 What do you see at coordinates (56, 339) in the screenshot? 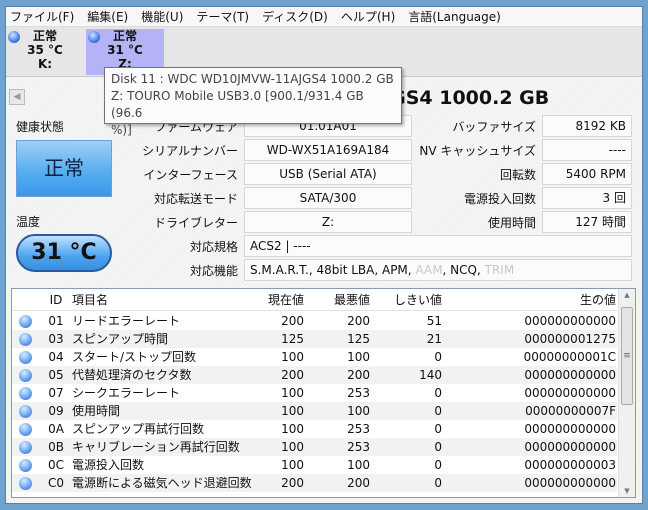
I see `attr-id: 03` at bounding box center [56, 339].